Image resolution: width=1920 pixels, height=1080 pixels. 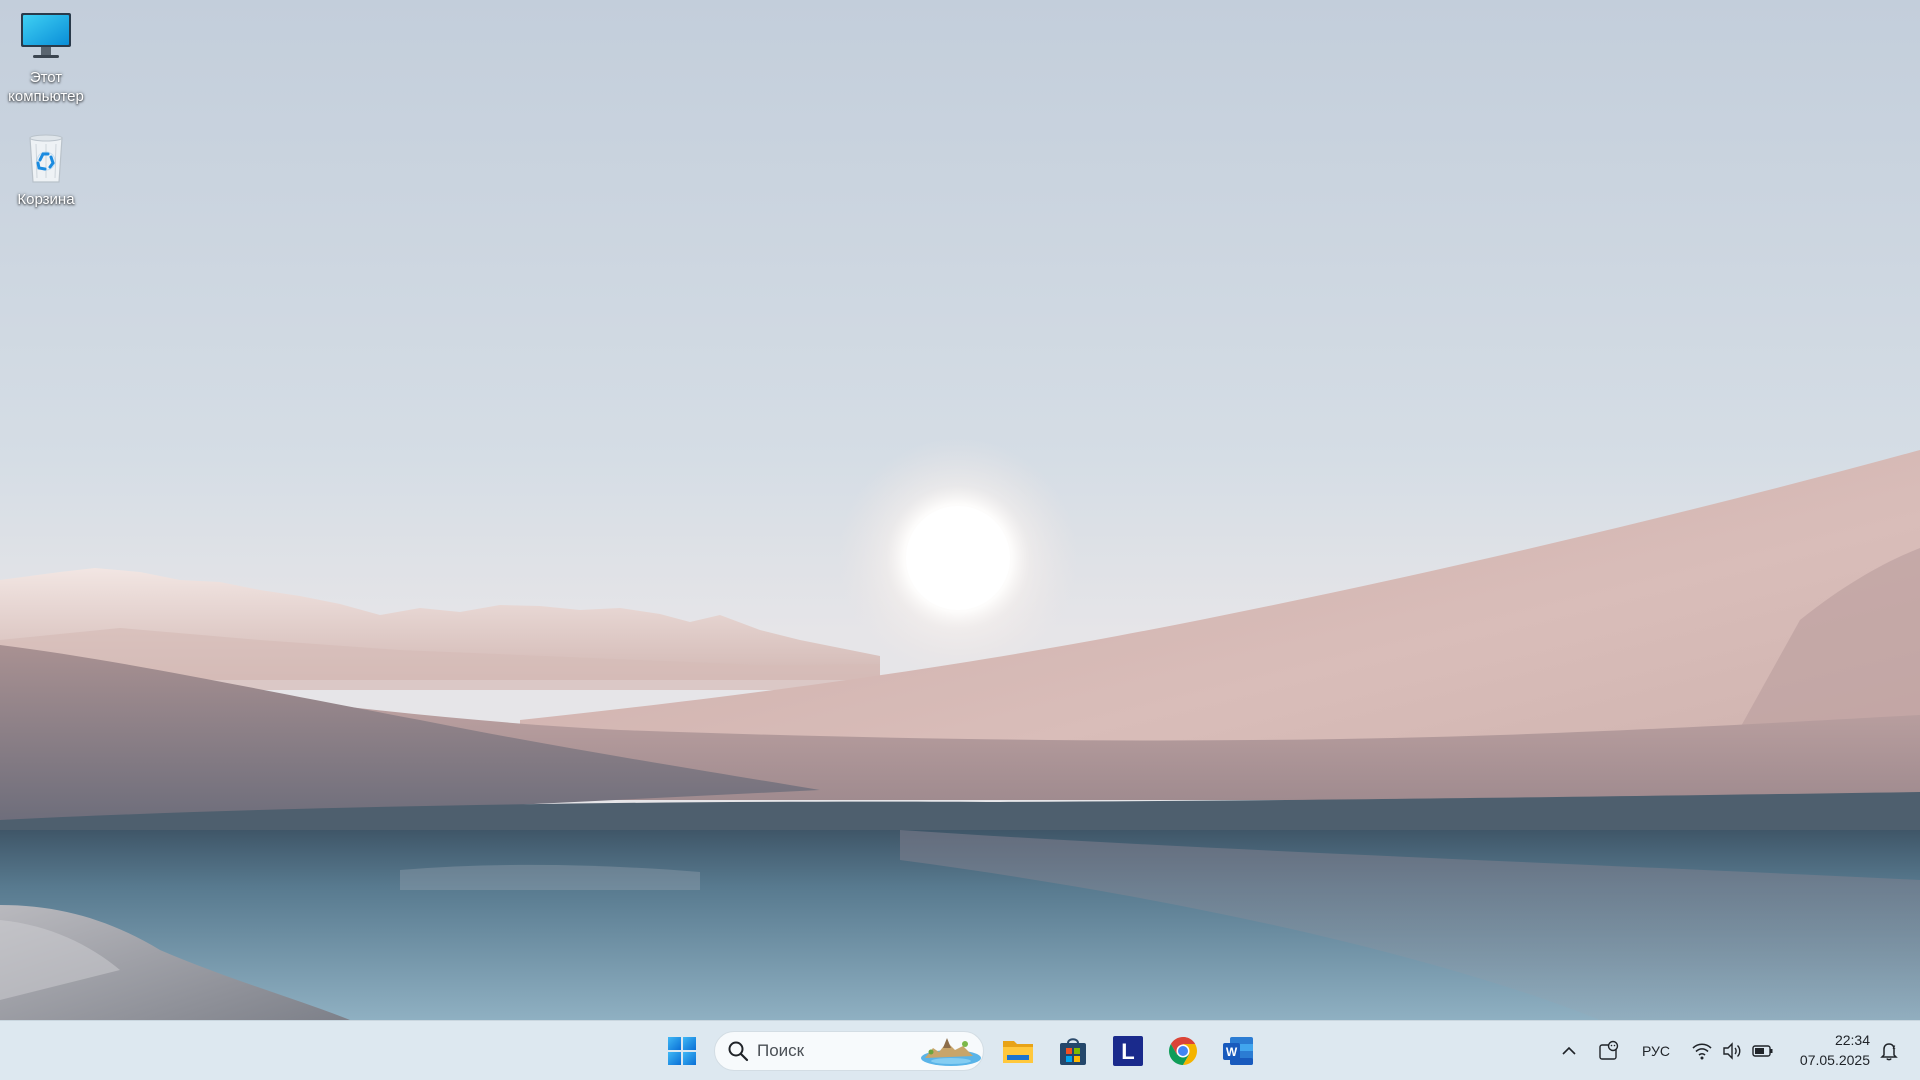 I want to click on taskbar-app-microsoft-word: W, so click(x=1238, y=1051).